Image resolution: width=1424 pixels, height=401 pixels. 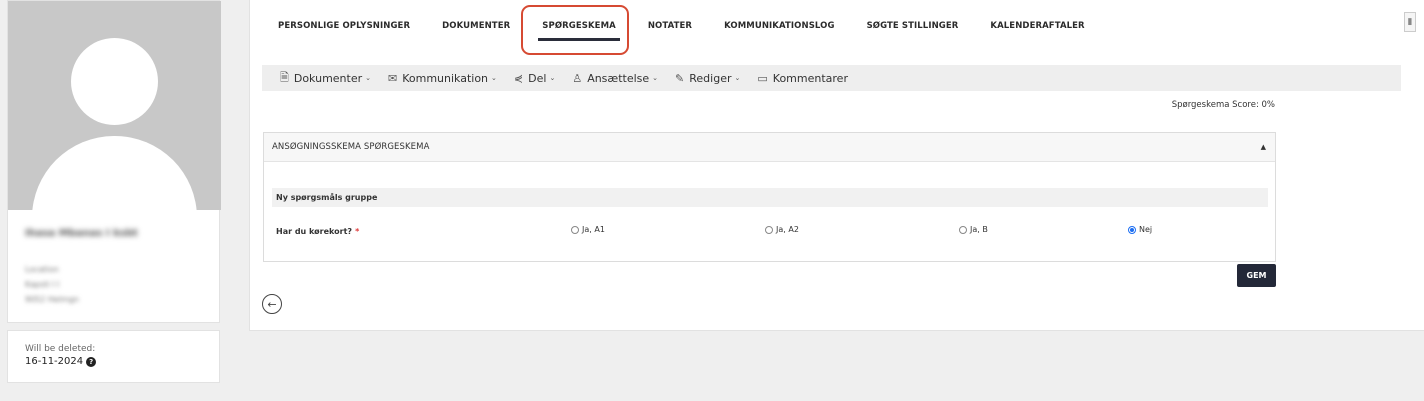 I want to click on deletion-date-row: 16-11-2024 ?, so click(x=122, y=361).